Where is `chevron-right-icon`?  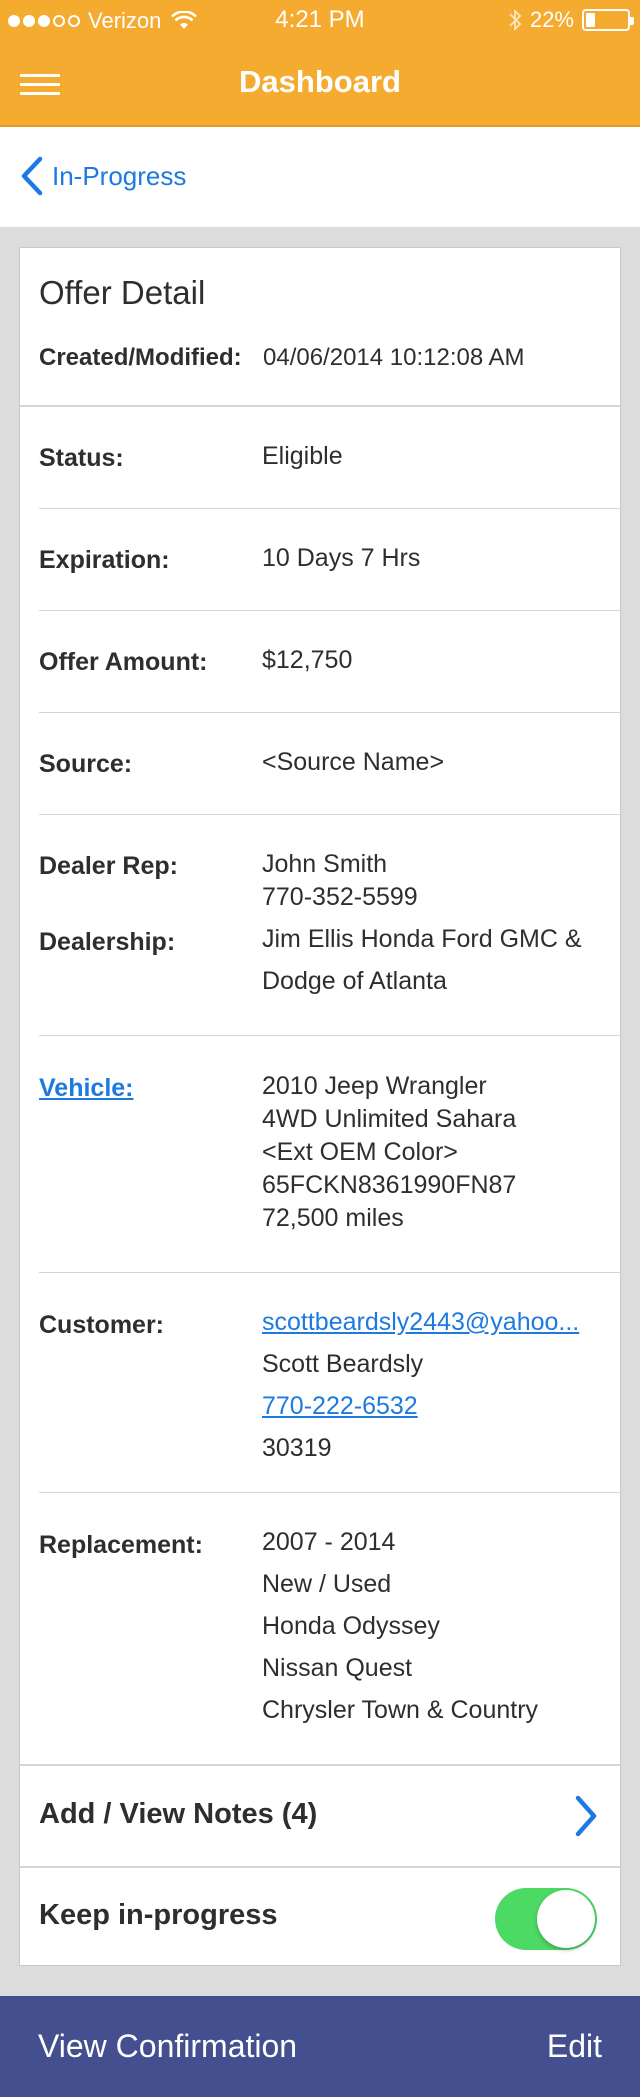
chevron-right-icon is located at coordinates (586, 1816).